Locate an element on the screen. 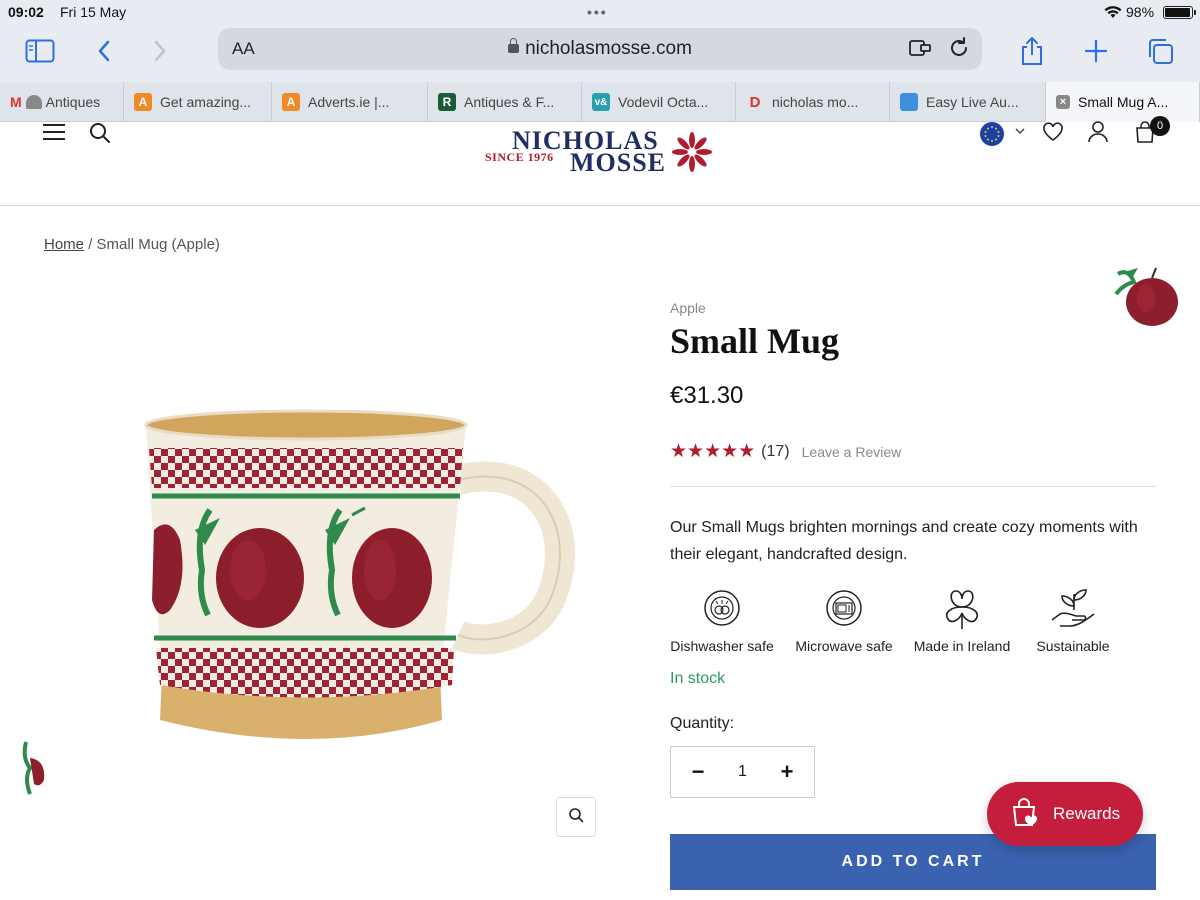 This screenshot has width=1200, height=900. menu-icon is located at coordinates (54, 132).